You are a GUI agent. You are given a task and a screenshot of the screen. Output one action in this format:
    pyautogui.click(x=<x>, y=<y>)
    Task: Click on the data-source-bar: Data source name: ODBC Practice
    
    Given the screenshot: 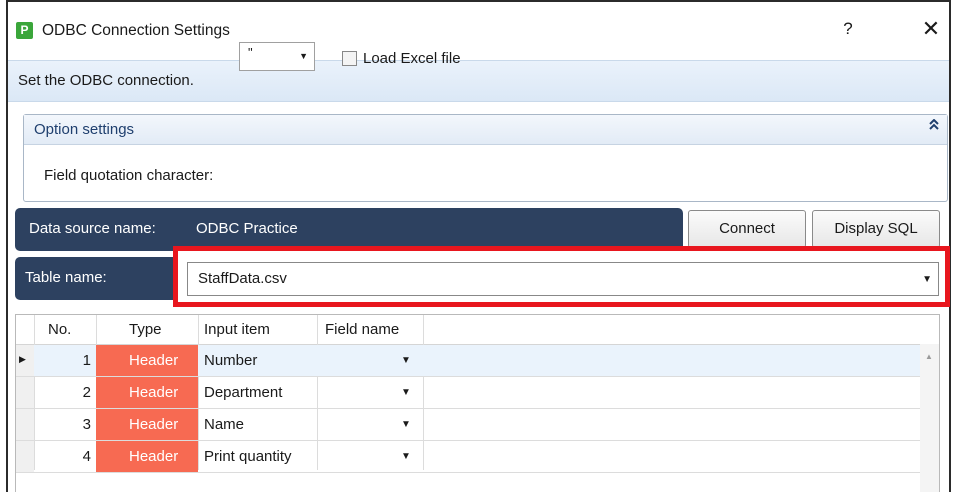 What is the action you would take?
    pyautogui.click(x=349, y=229)
    